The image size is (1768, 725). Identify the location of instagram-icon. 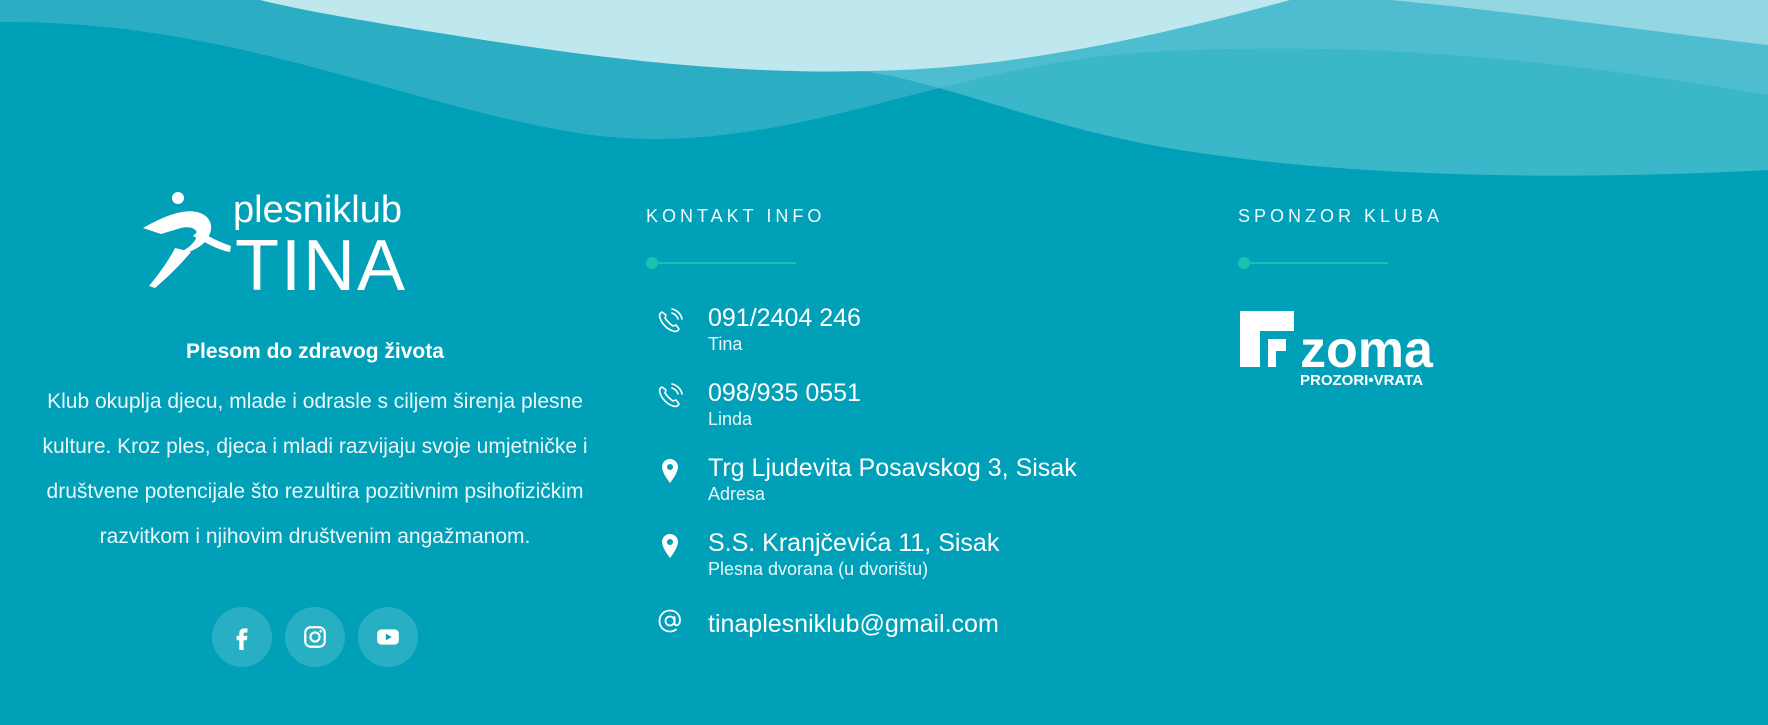
(315, 637).